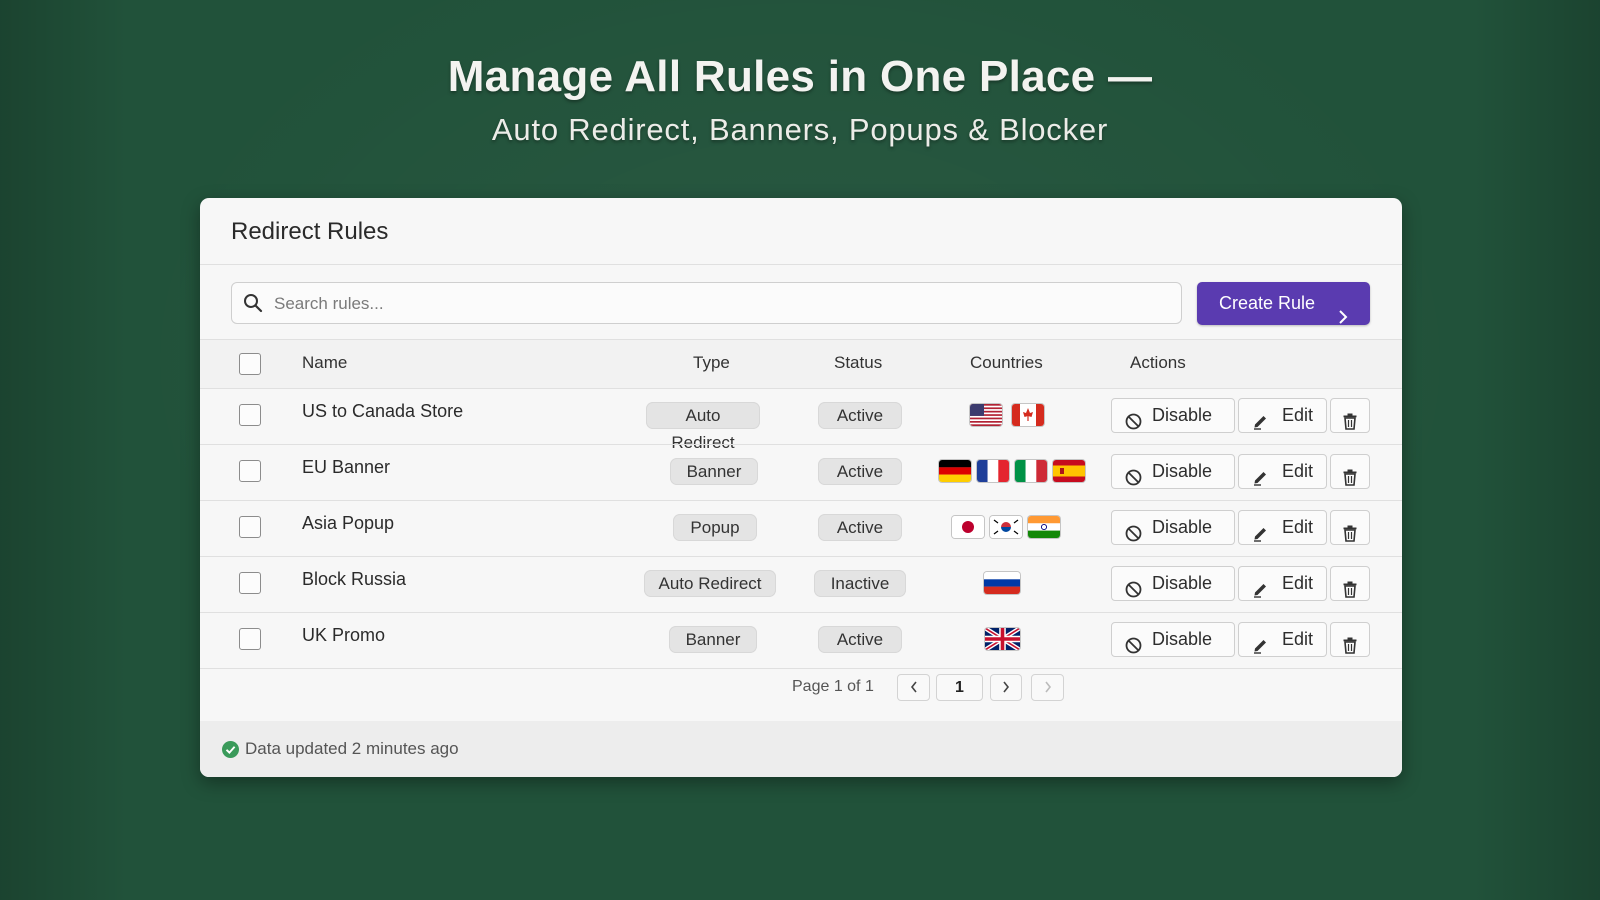 The height and width of the screenshot is (900, 1600). I want to click on last-page-button, so click(1047, 687).